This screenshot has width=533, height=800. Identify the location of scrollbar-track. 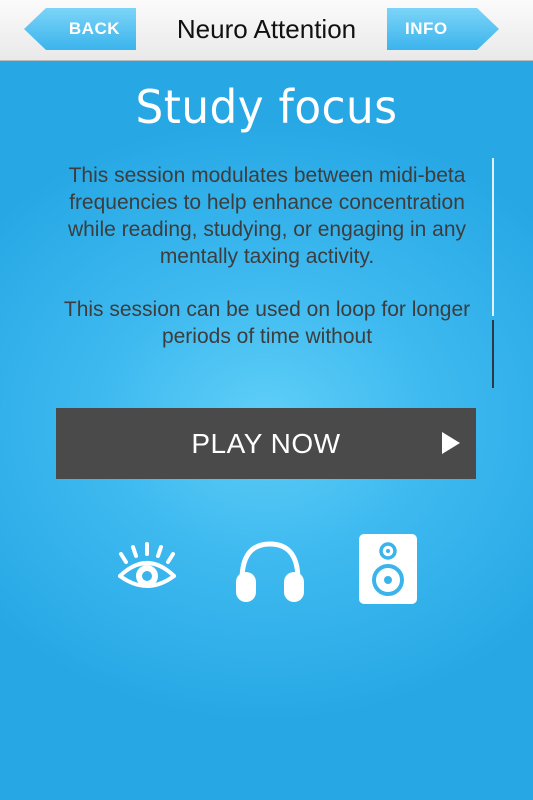
(493, 237).